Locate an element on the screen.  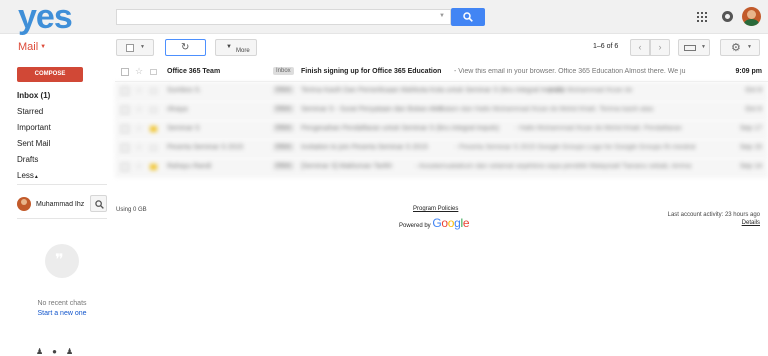
chat-bottom-bar: ♟●♟ is located at coordinates (59, 351).